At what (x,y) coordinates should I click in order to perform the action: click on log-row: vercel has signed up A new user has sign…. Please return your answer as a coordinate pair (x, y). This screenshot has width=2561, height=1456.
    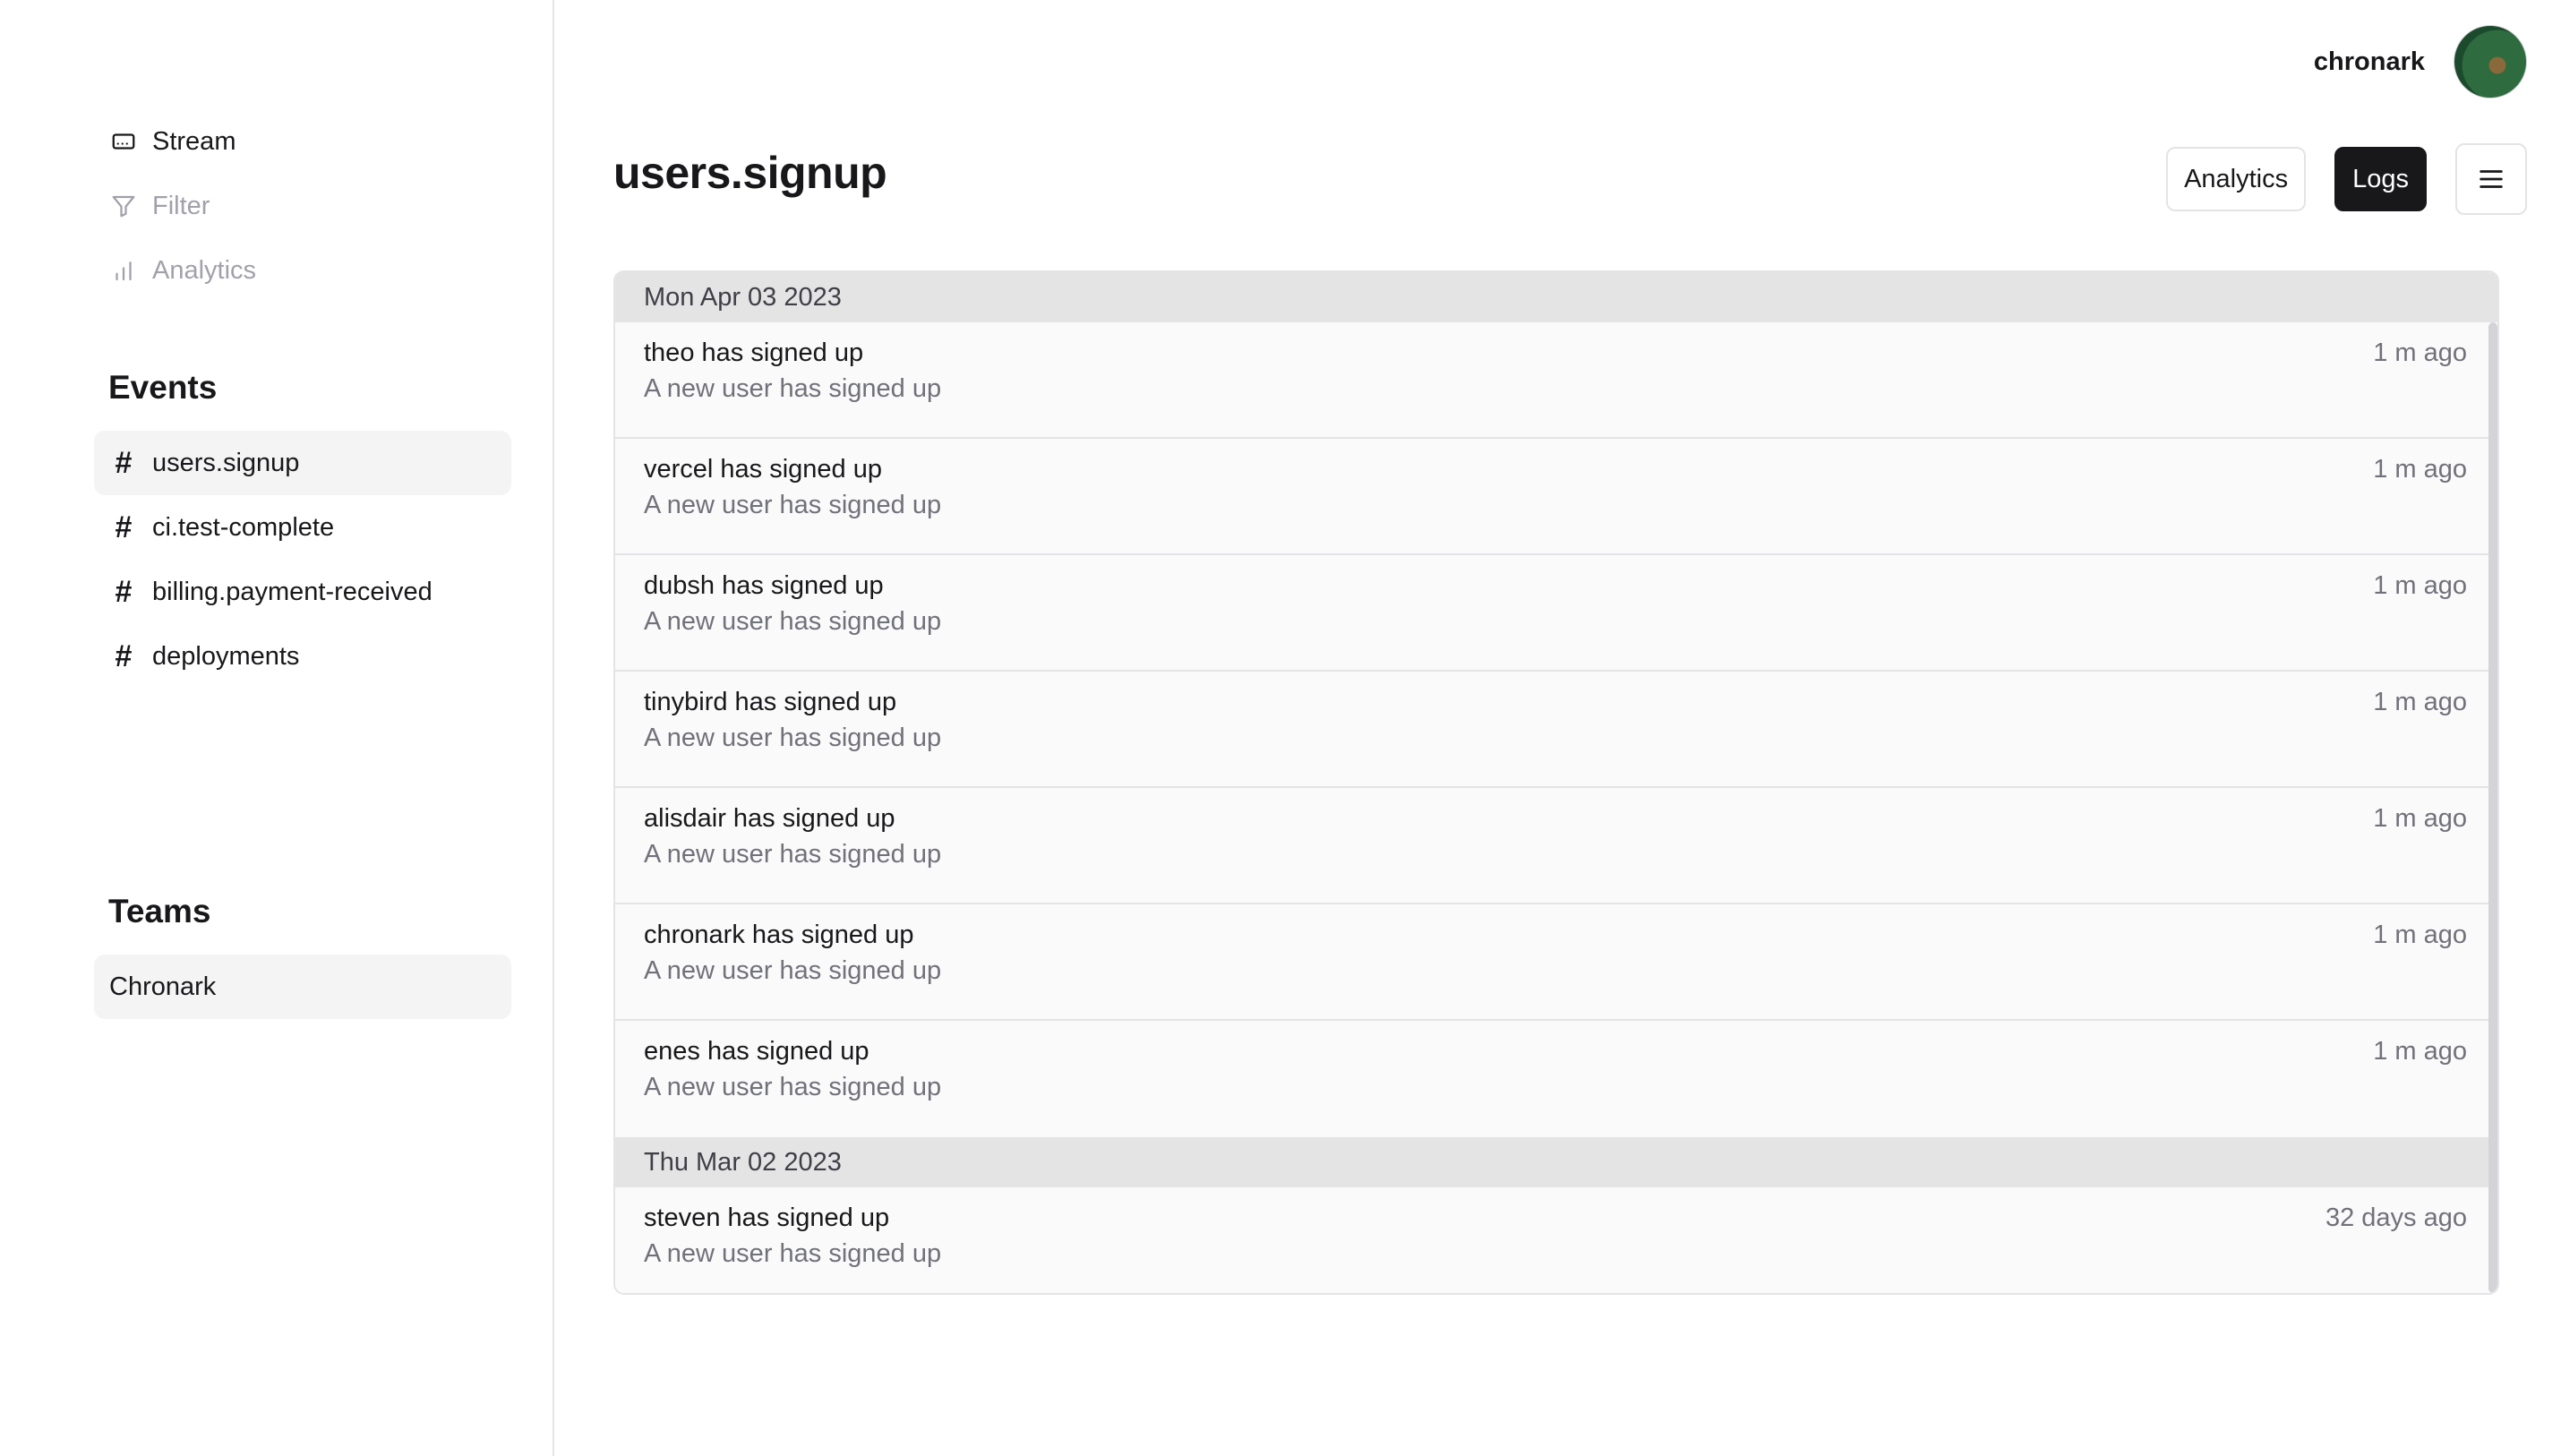
    Looking at the image, I should click on (1556, 497).